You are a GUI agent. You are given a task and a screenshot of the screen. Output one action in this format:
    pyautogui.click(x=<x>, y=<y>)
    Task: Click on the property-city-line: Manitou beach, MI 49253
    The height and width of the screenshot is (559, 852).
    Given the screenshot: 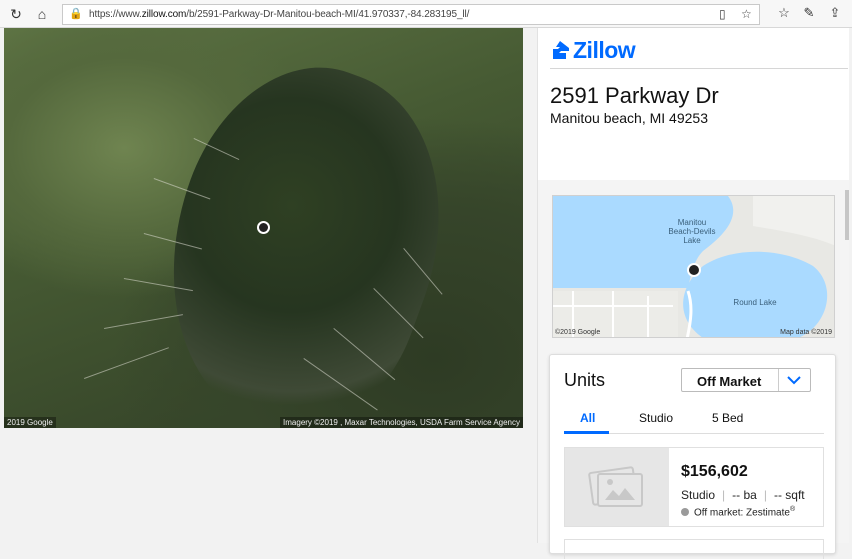 What is the action you would take?
    pyautogui.click(x=629, y=118)
    